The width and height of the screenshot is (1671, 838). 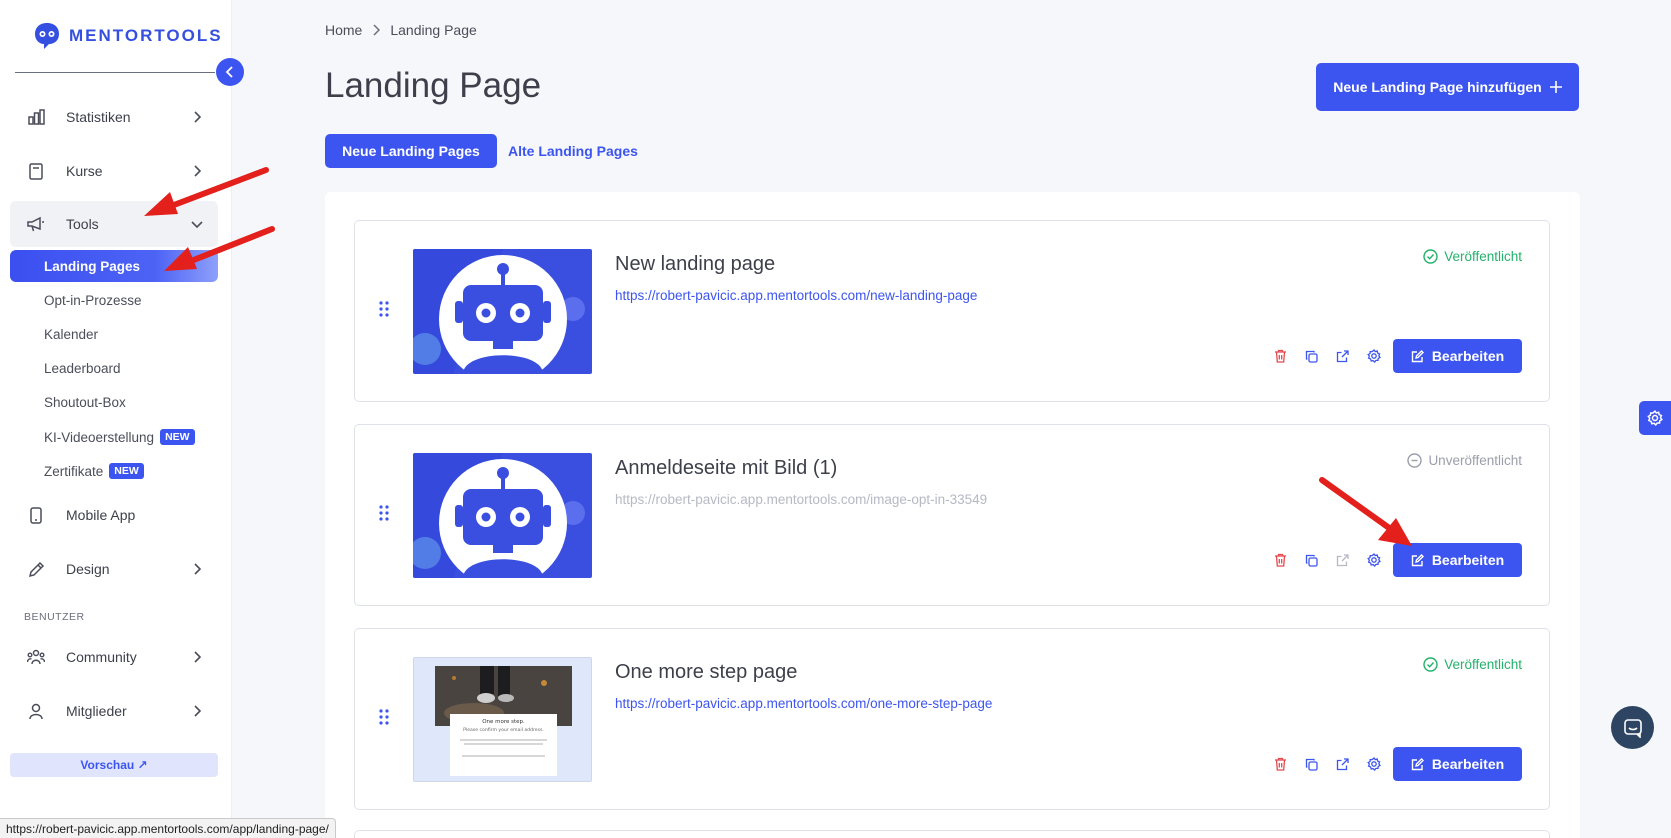 I want to click on pencil-icon, so click(x=36, y=569).